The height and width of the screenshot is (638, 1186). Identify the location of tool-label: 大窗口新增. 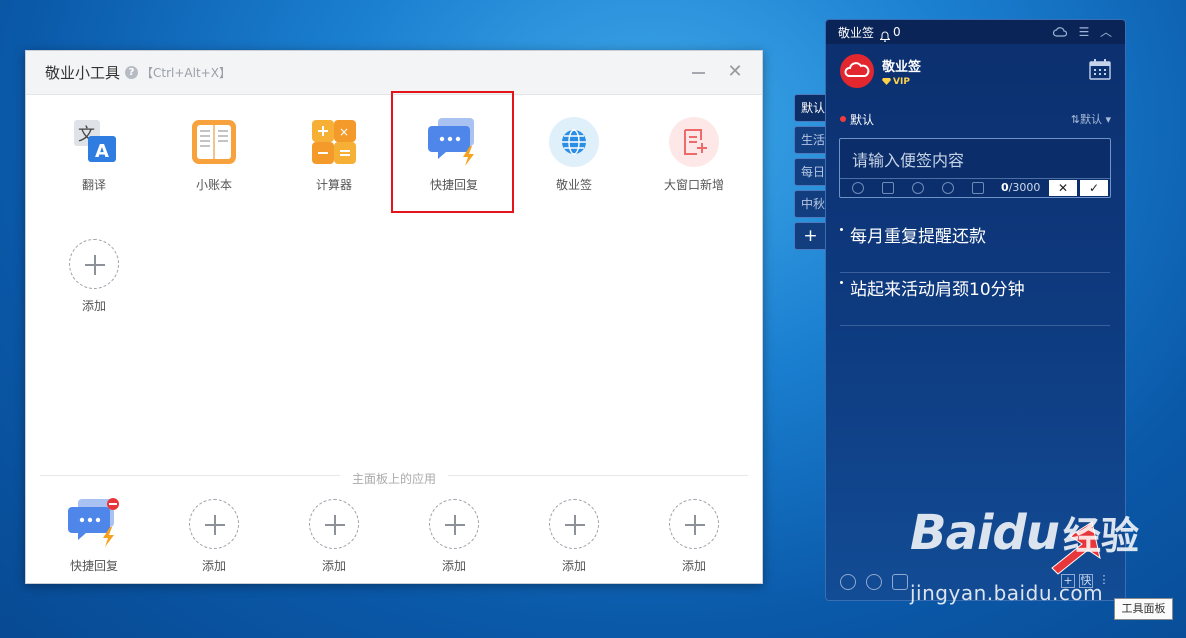
(693, 185).